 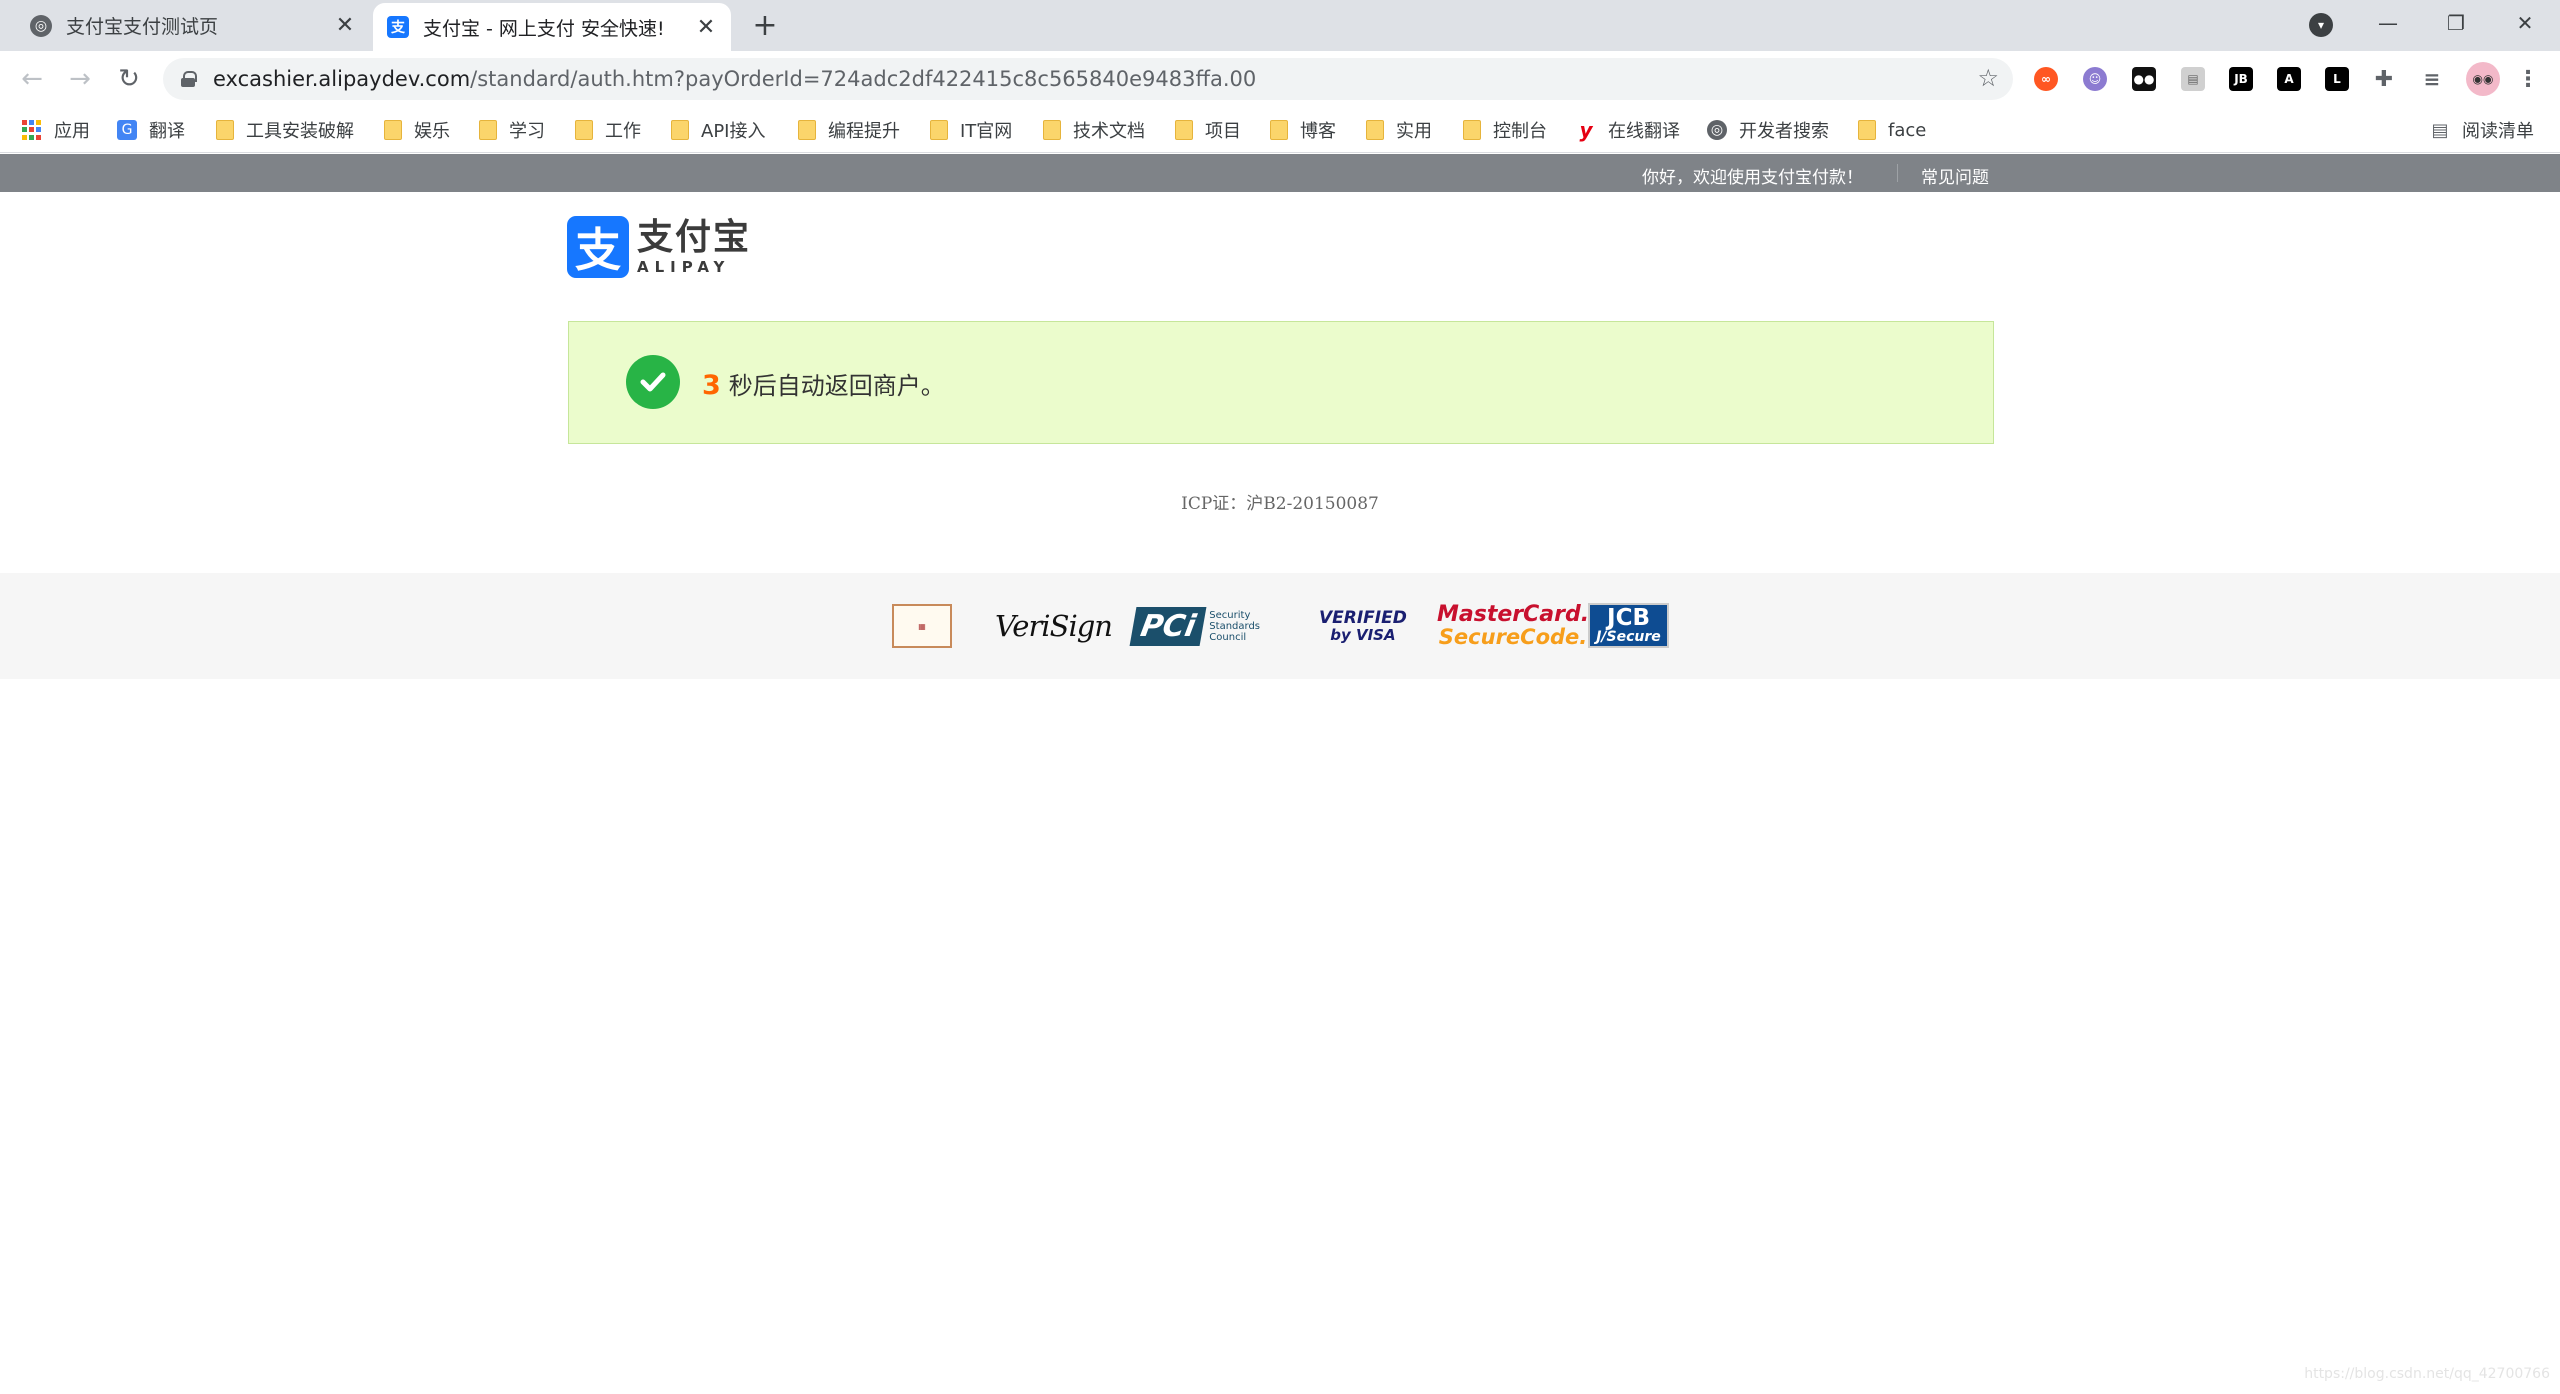 I want to click on reading-mode-icon: ≡, so click(x=2432, y=79).